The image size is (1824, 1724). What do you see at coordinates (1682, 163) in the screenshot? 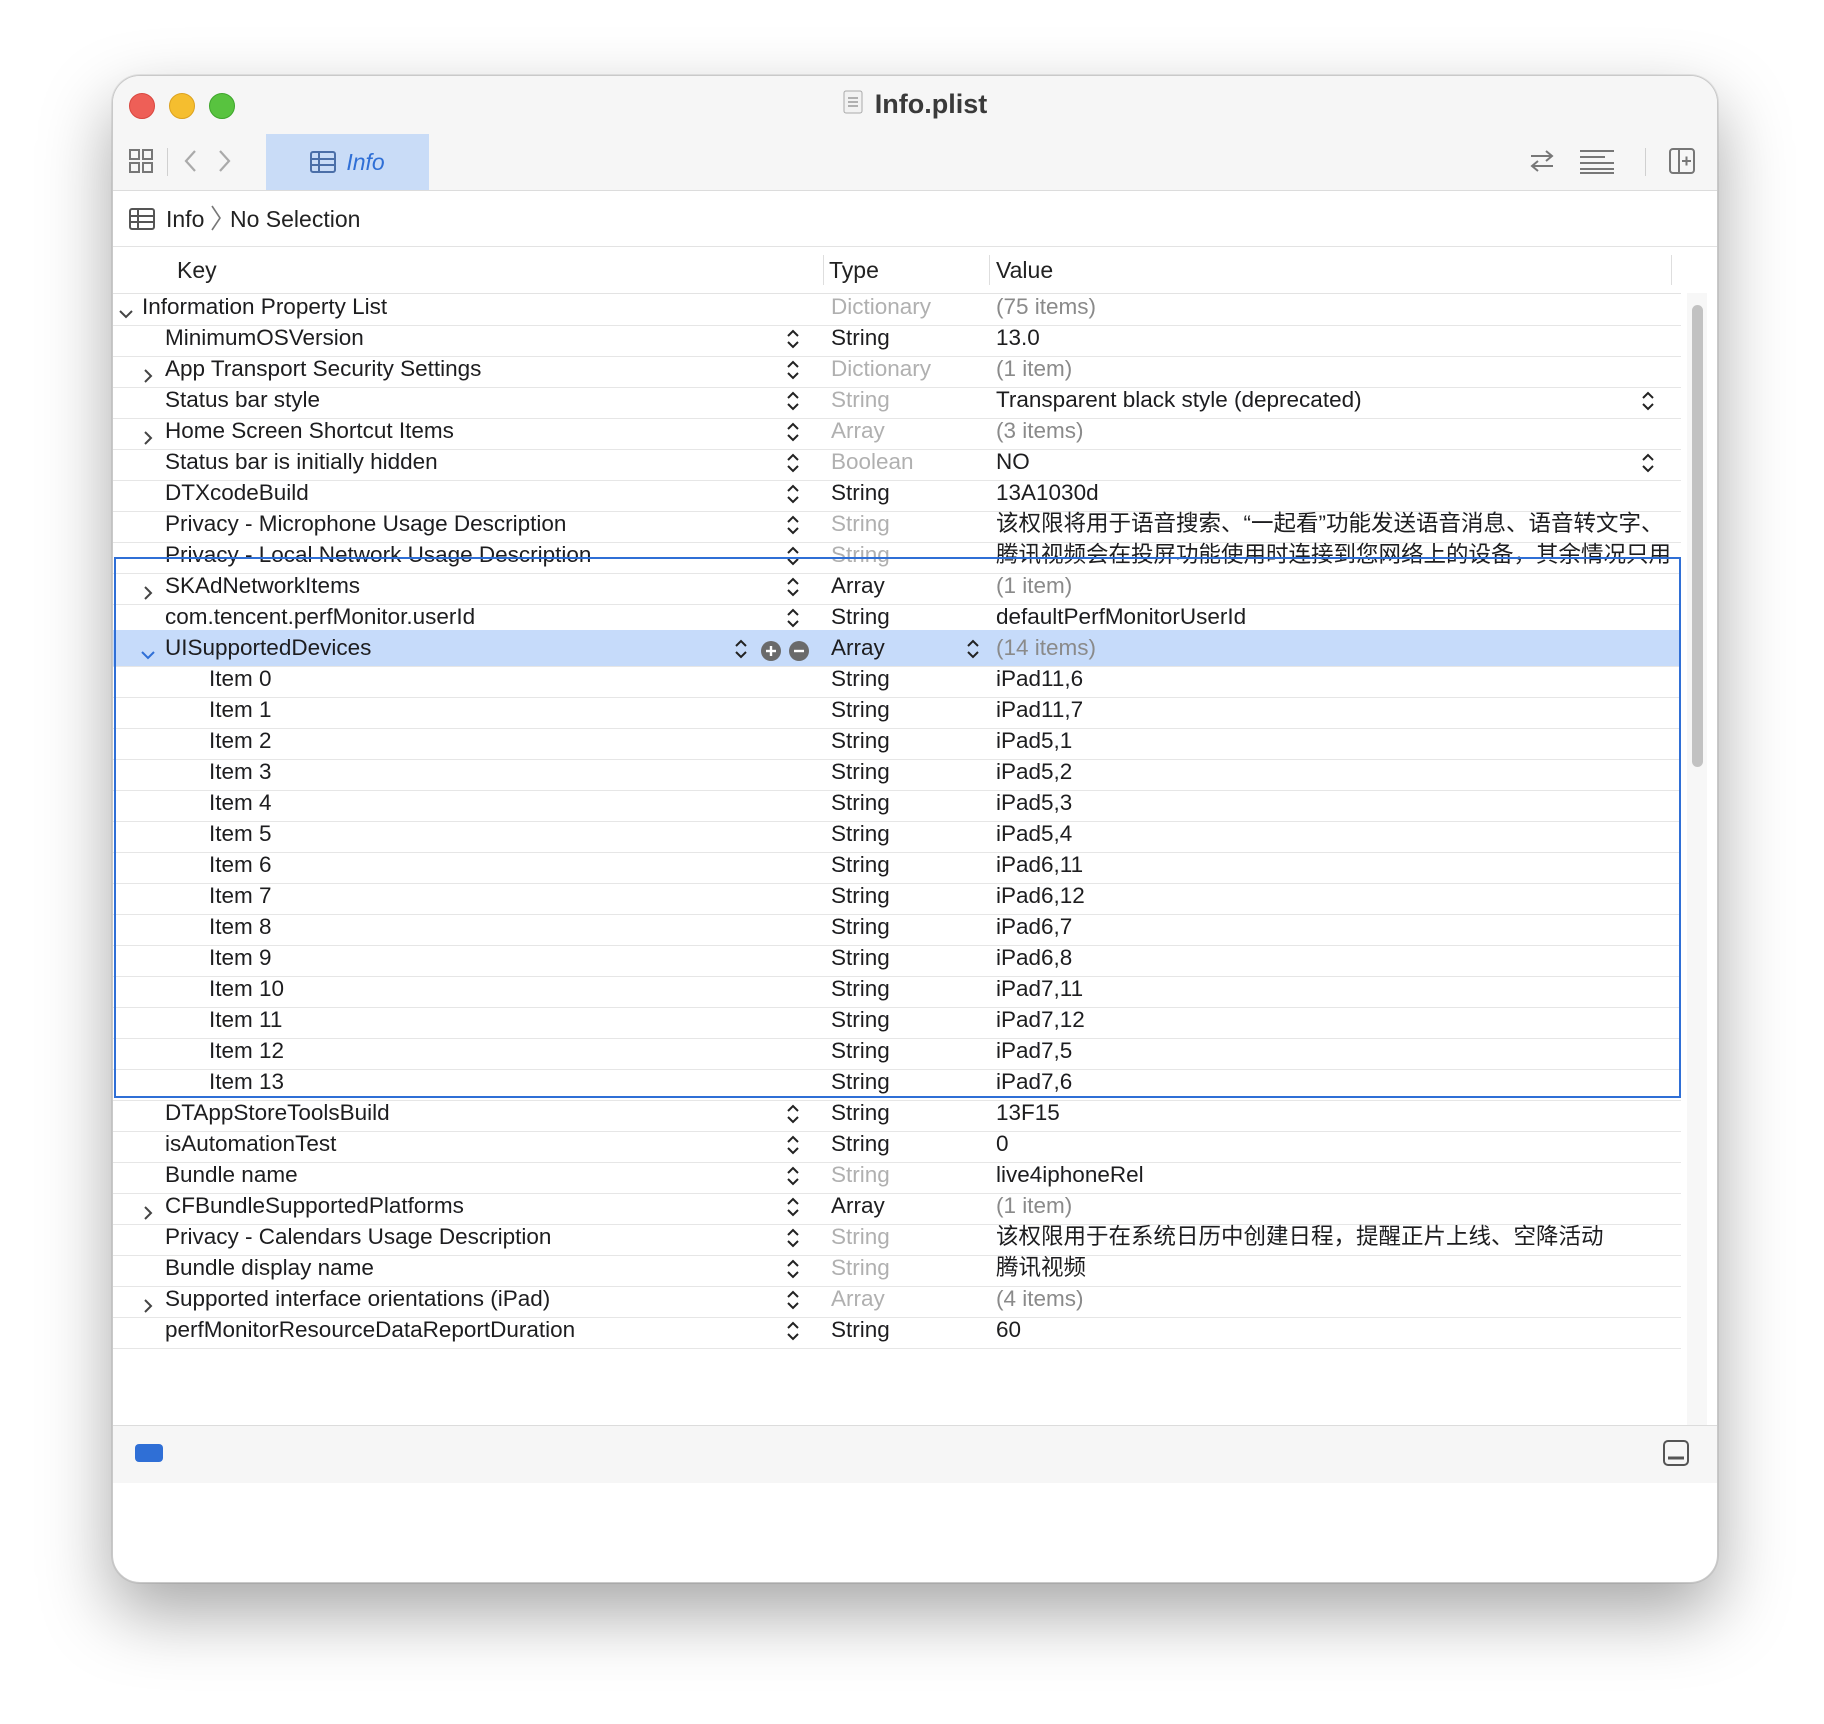
I see `add-editor-split-icon` at bounding box center [1682, 163].